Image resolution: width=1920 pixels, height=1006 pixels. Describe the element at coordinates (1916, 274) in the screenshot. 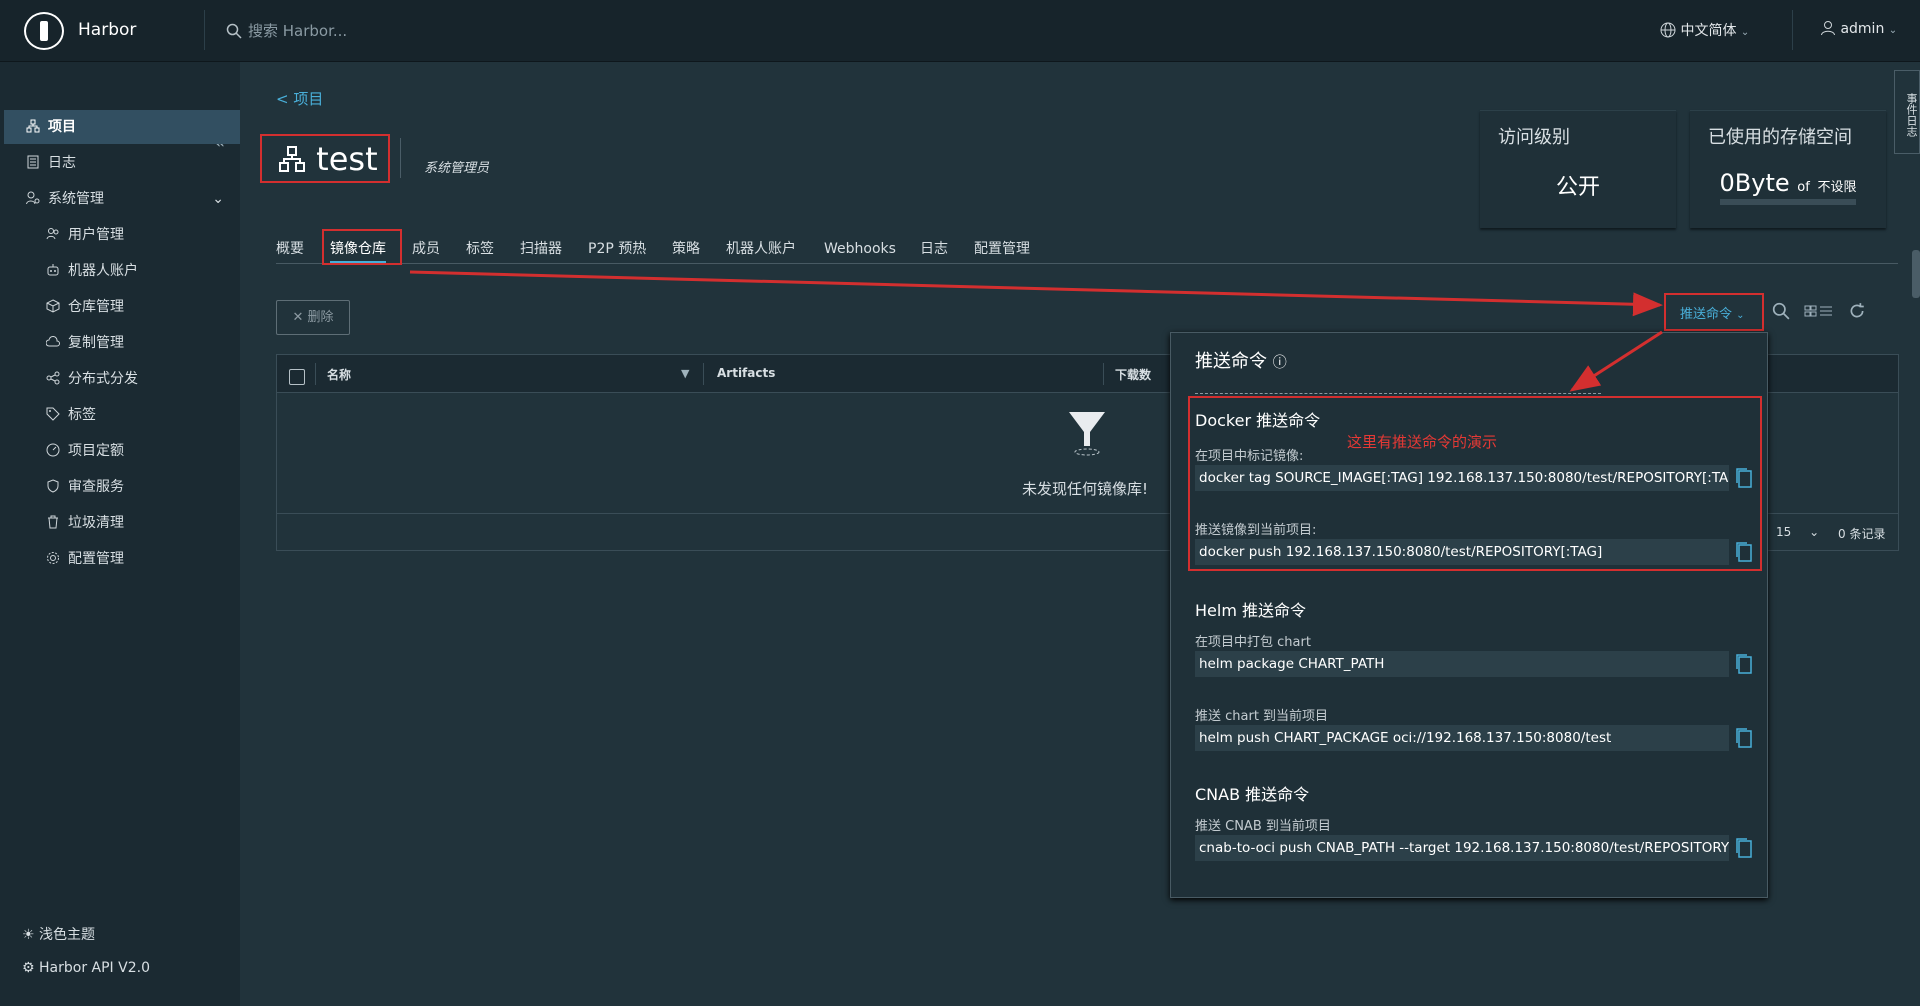

I see `scrollbar` at that location.